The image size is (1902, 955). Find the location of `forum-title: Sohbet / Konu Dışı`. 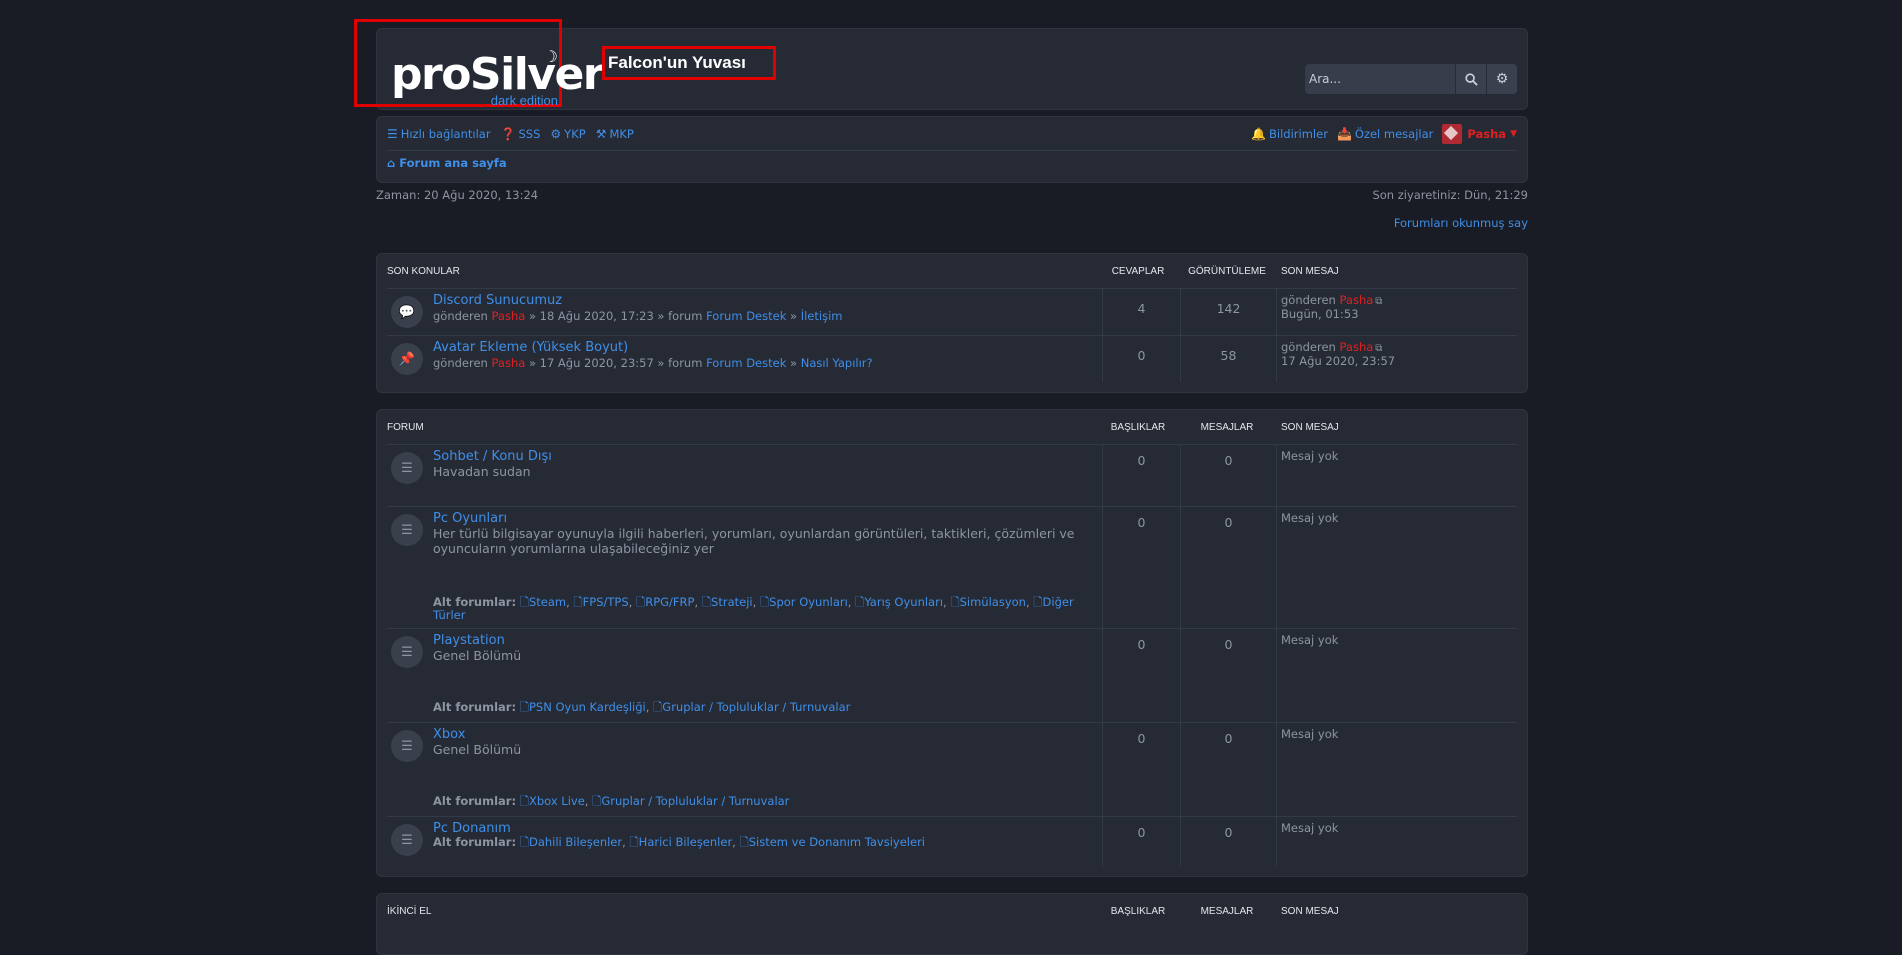

forum-title: Sohbet / Konu Dışı is located at coordinates (762, 456).